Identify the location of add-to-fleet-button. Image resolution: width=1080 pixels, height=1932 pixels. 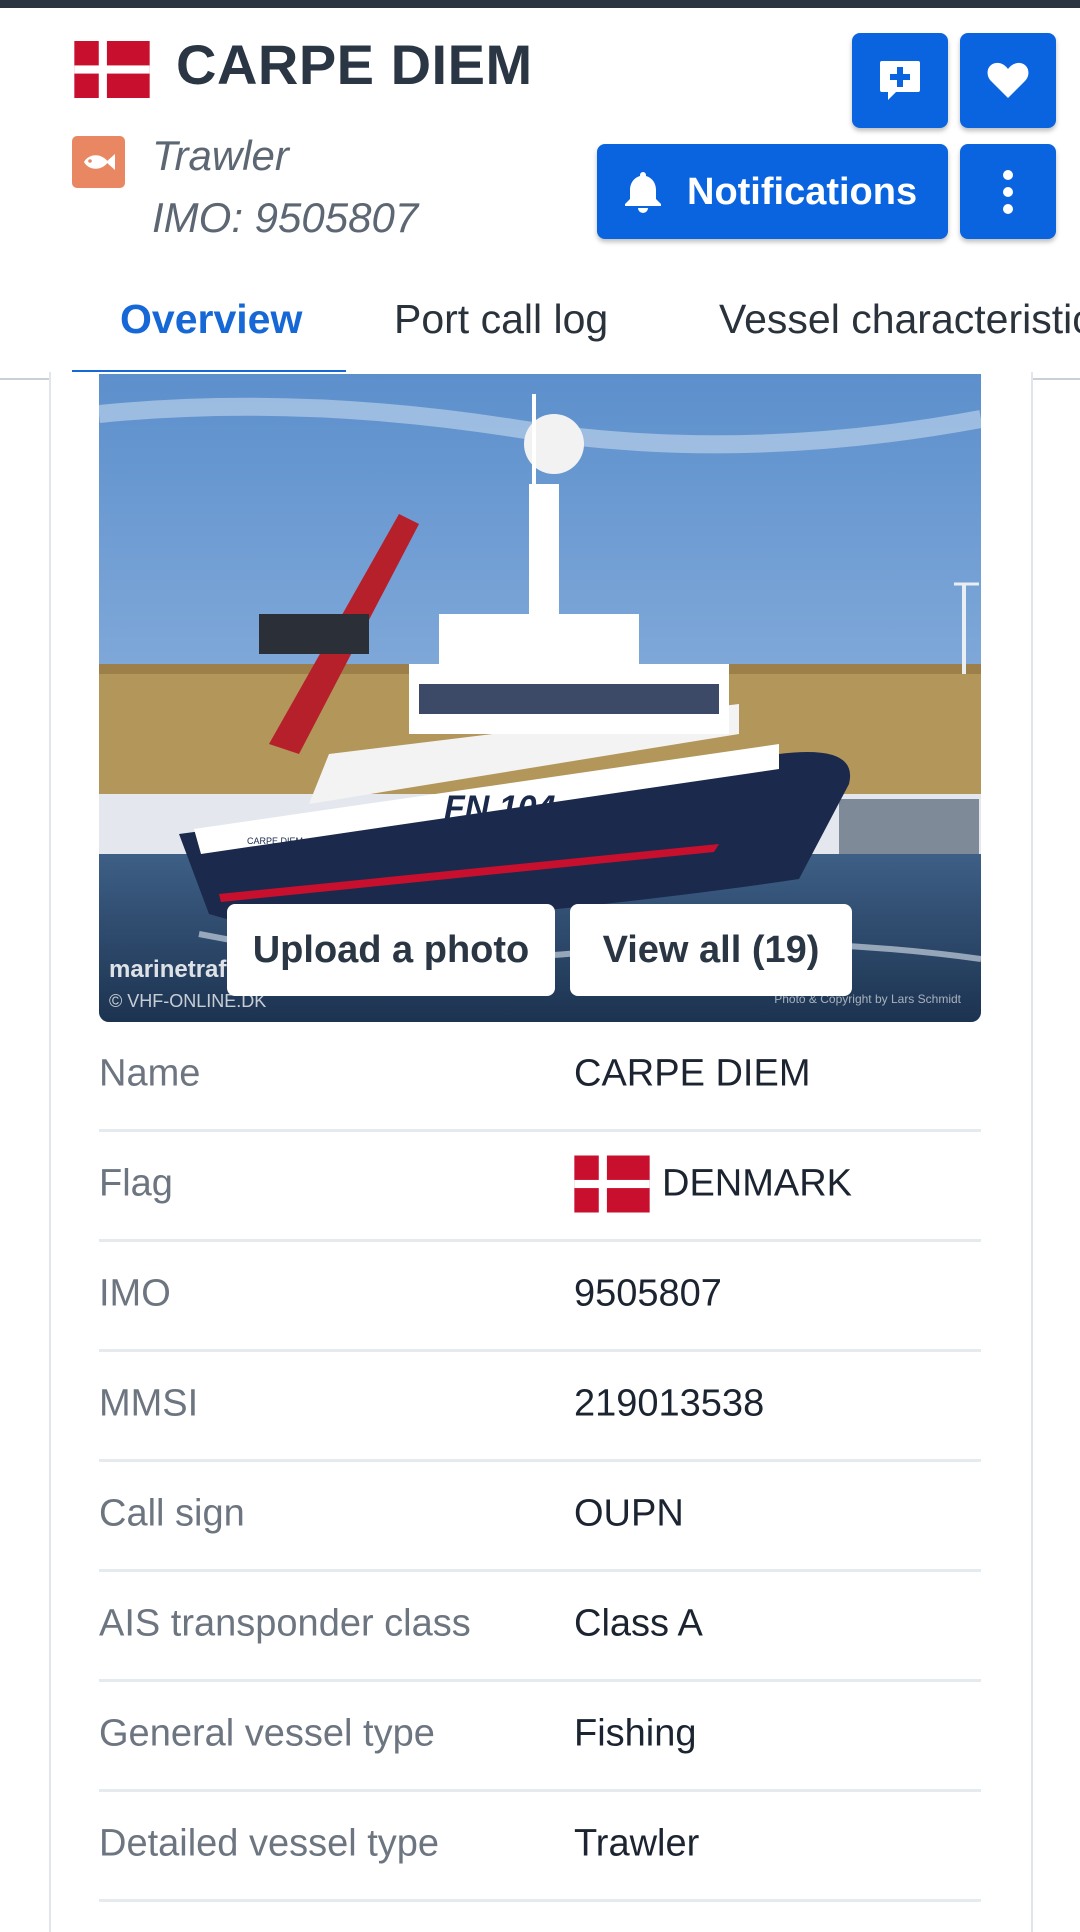
(900, 80).